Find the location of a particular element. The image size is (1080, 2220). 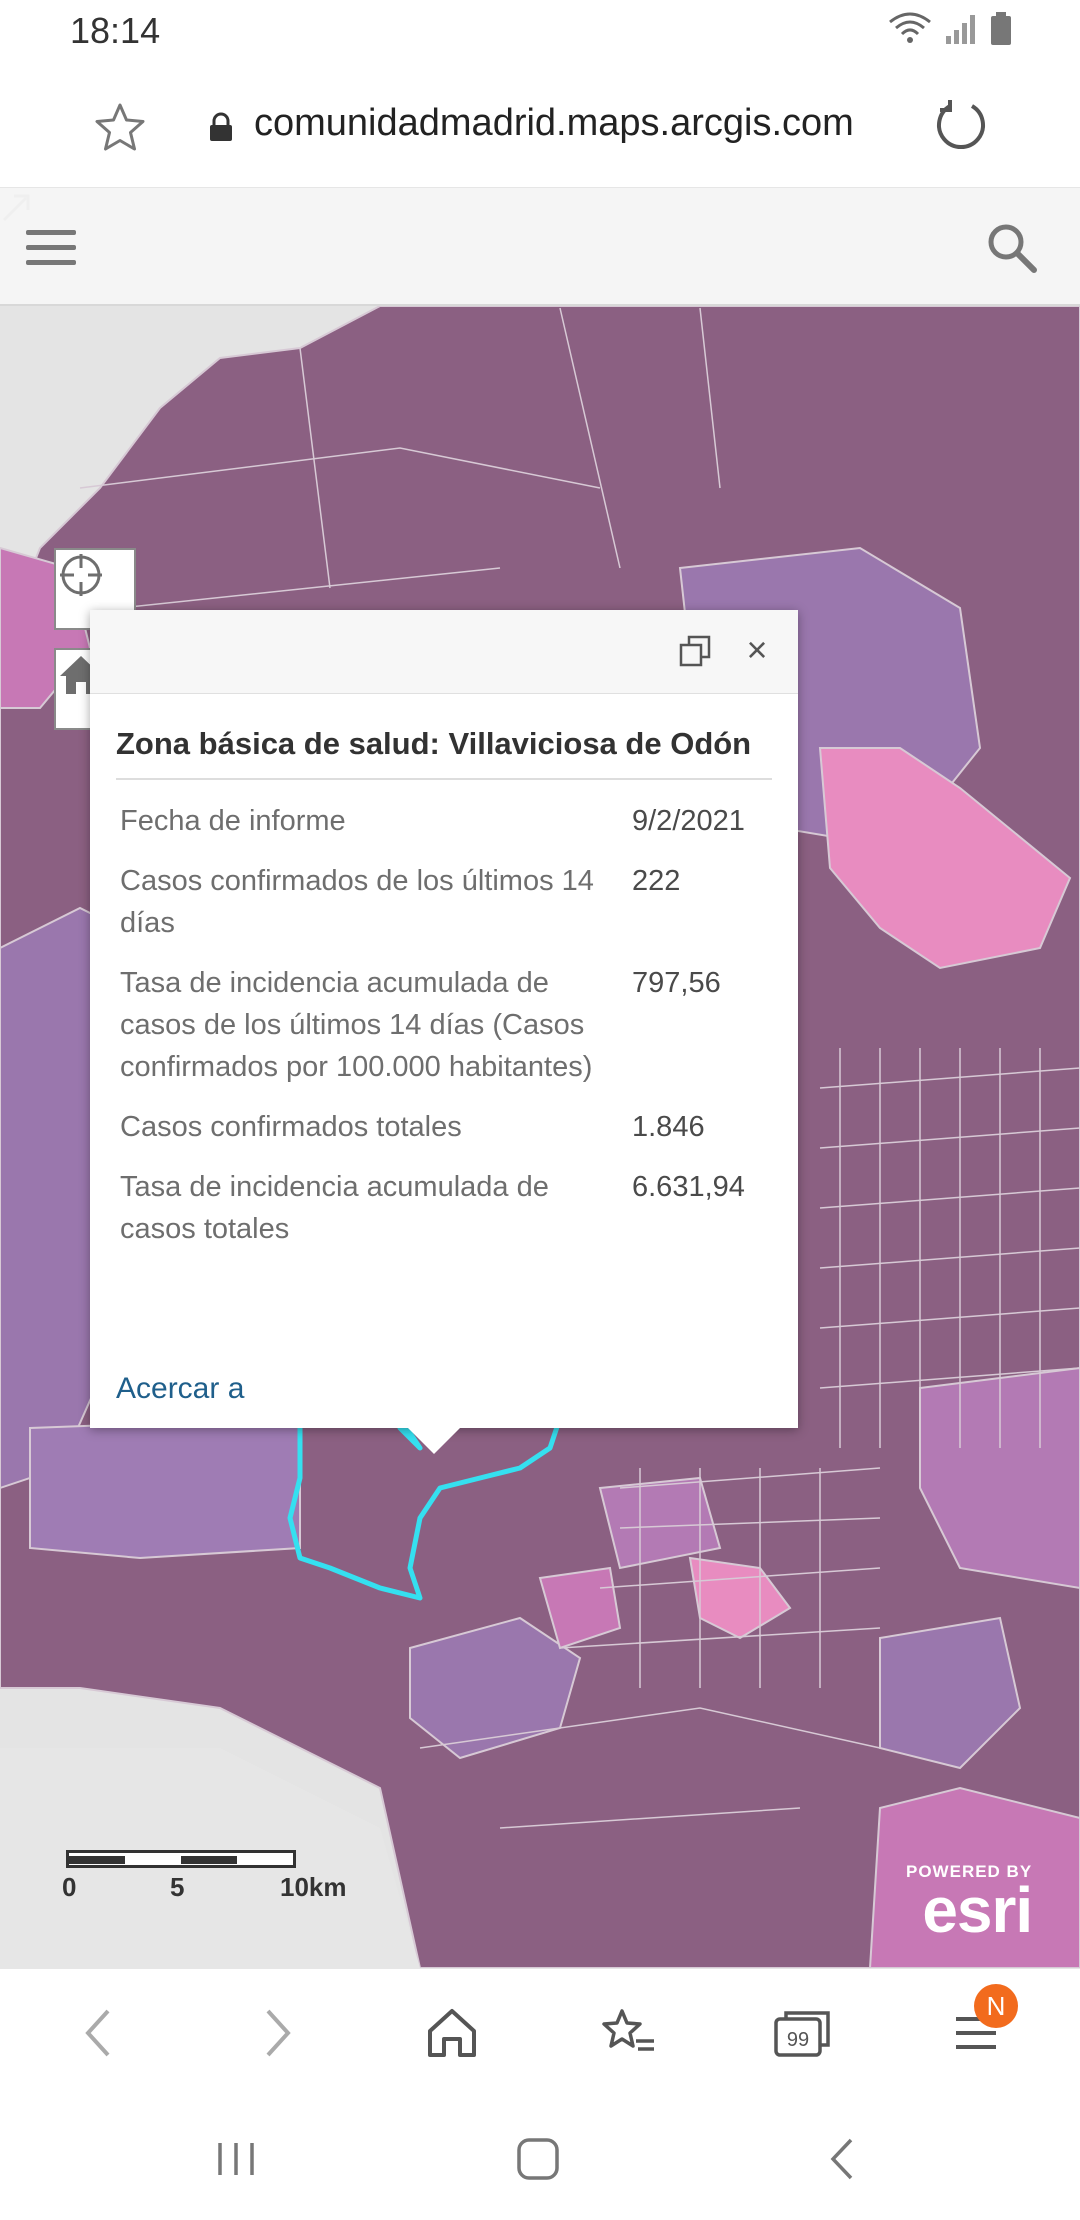

home-square-icon is located at coordinates (538, 2159).